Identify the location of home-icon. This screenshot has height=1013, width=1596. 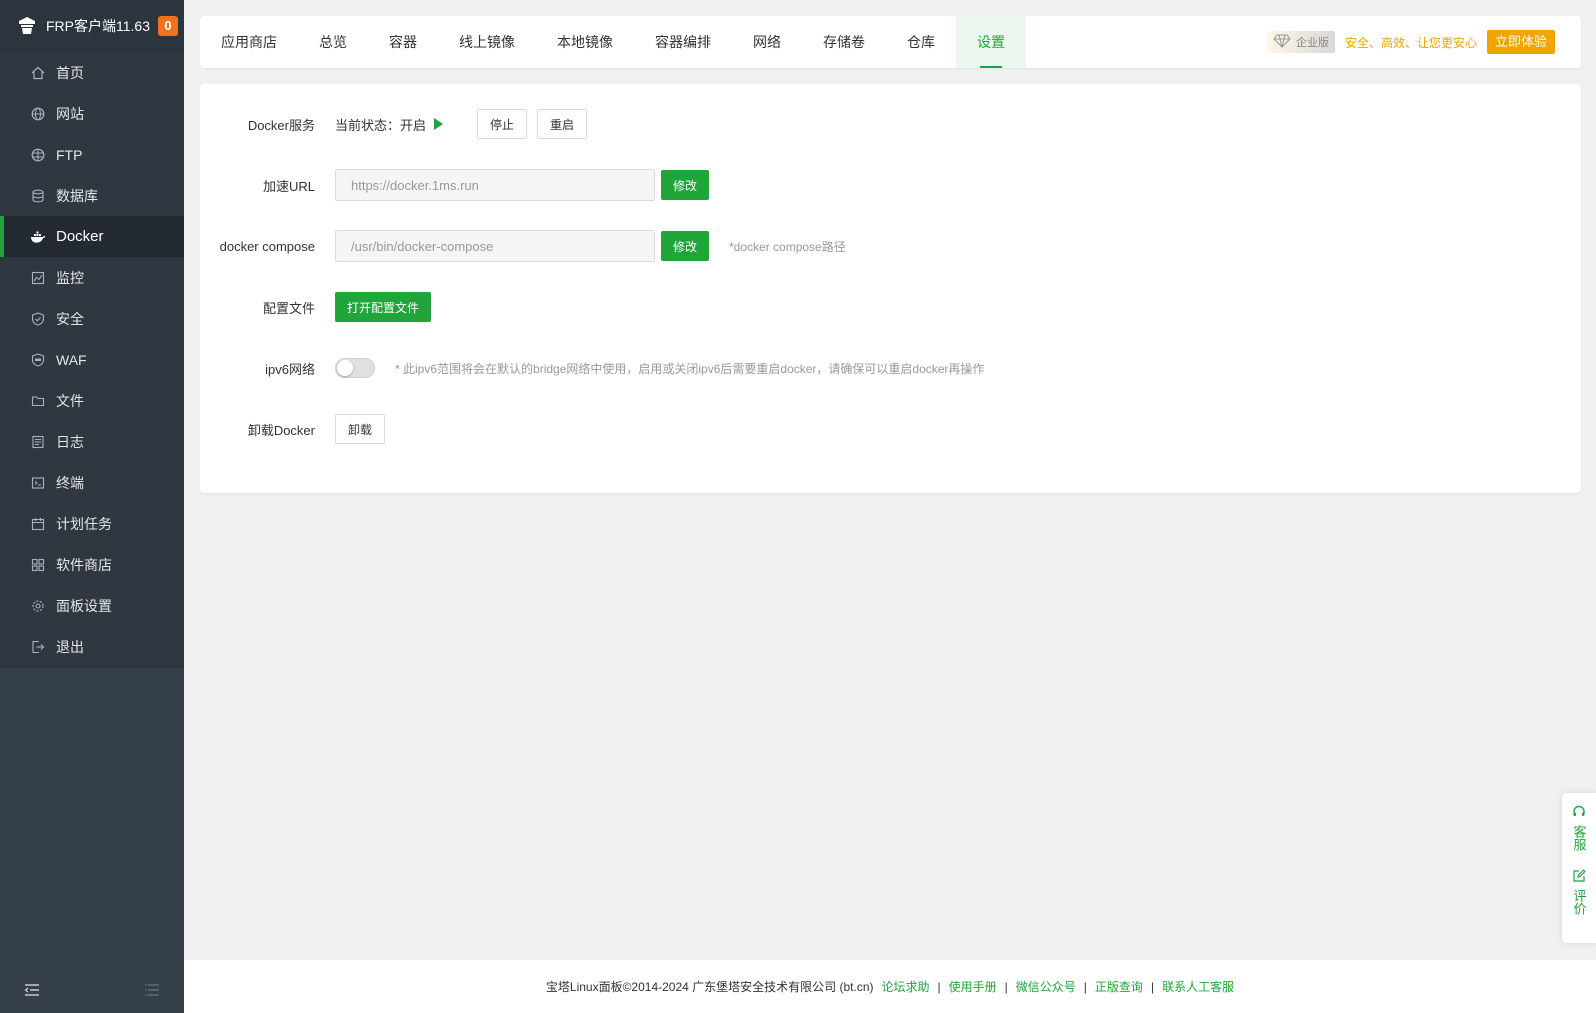
(38, 73).